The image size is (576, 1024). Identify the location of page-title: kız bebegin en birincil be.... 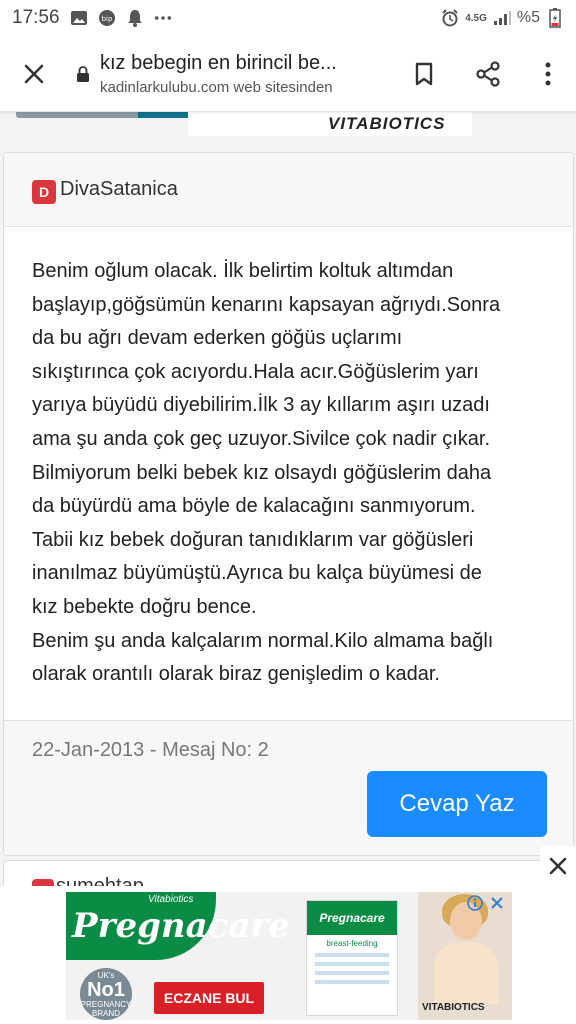
(218, 62).